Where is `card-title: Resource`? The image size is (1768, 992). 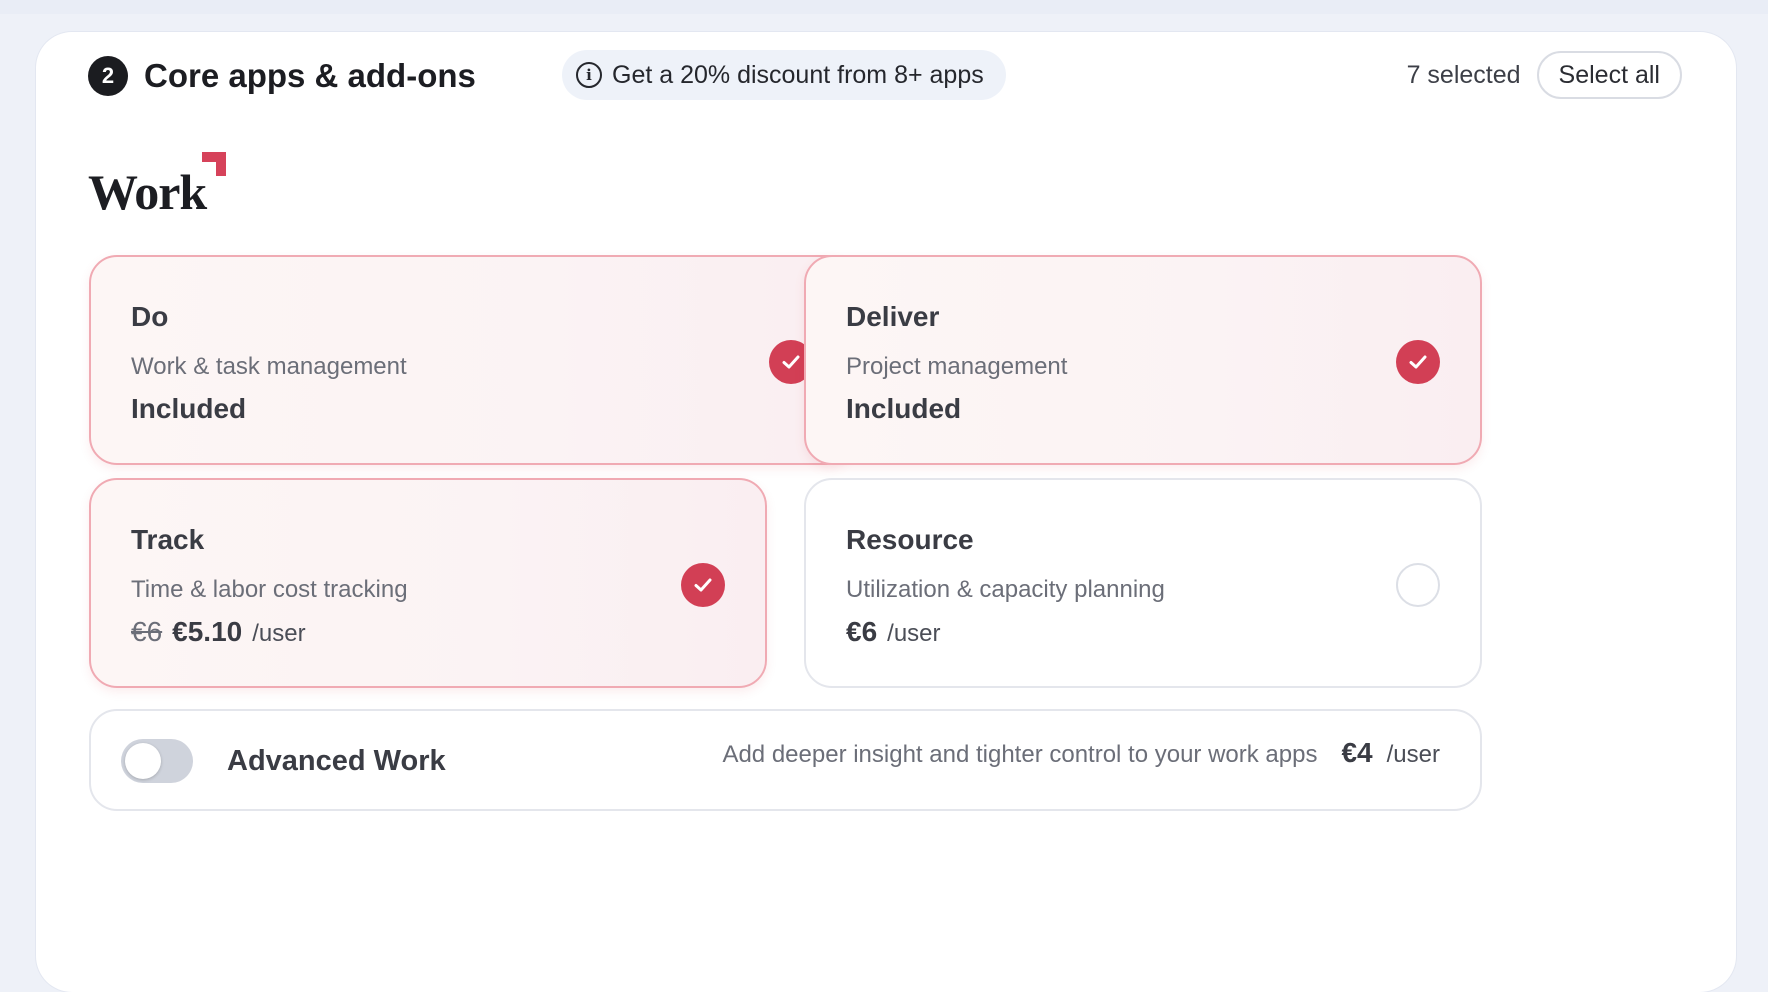
card-title: Resource is located at coordinates (910, 539).